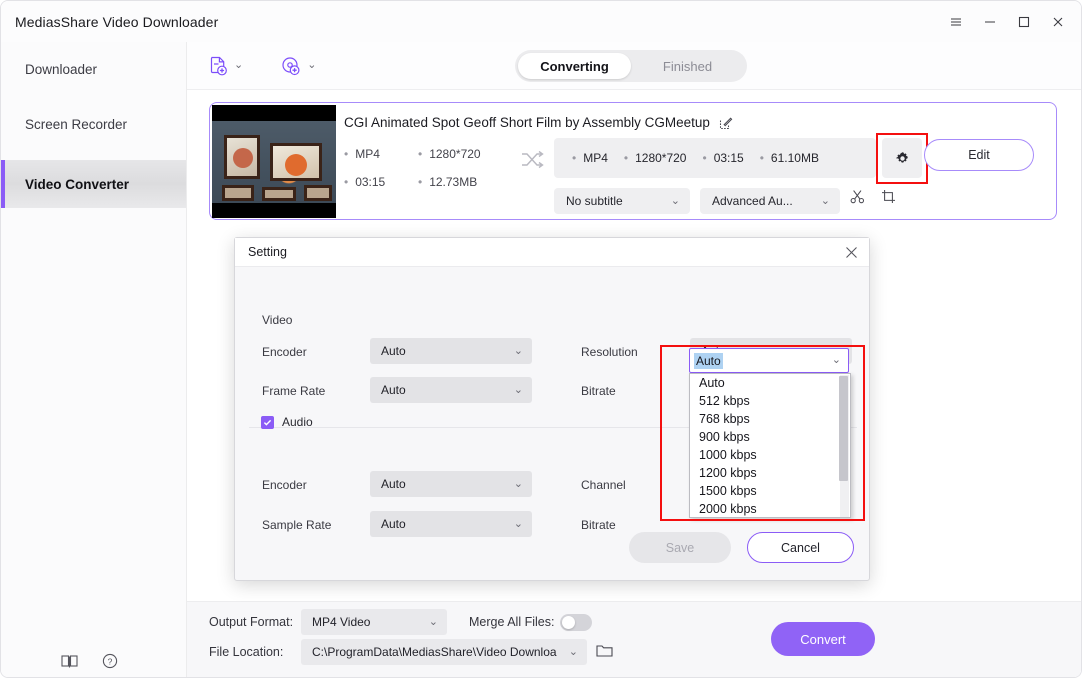 The width and height of the screenshot is (1082, 678). Describe the element at coordinates (843, 428) in the screenshot. I see `dropdown-scrollbar-thumb` at that location.